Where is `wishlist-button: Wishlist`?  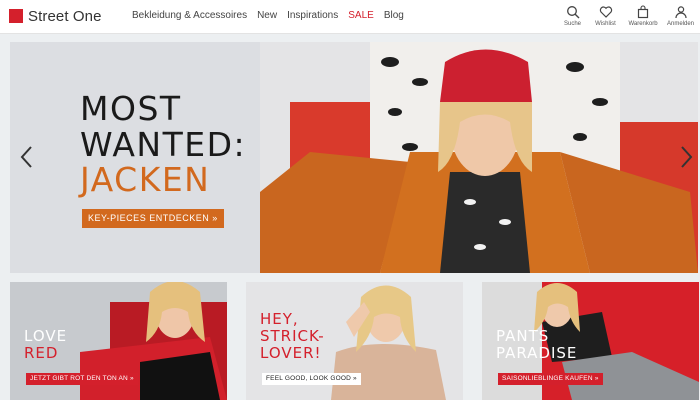 wishlist-button: Wishlist is located at coordinates (605, 16).